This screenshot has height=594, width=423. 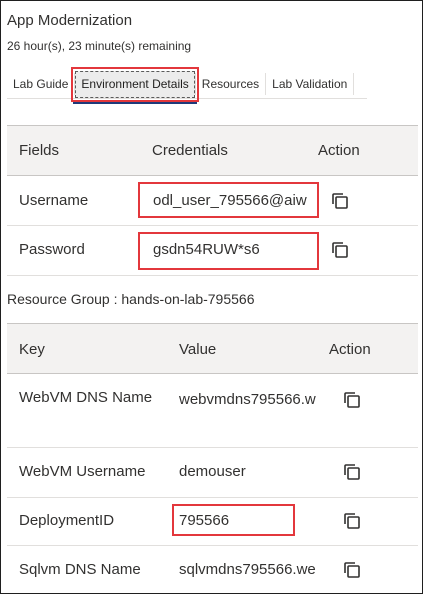 What do you see at coordinates (233, 249) in the screenshot?
I see `password-value: gsdn54RUW*s6` at bounding box center [233, 249].